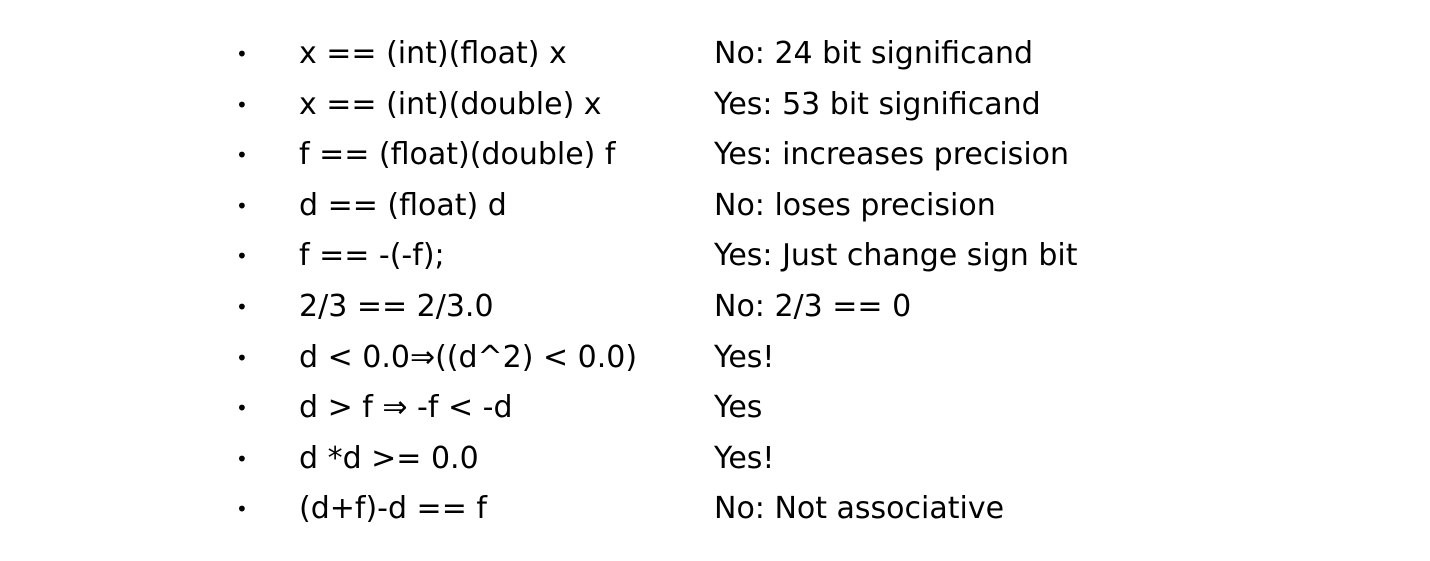 Image resolution: width=1430 pixels, height=561 pixels. What do you see at coordinates (450, 104) in the screenshot?
I see `expression: x == (int)(double) x` at bounding box center [450, 104].